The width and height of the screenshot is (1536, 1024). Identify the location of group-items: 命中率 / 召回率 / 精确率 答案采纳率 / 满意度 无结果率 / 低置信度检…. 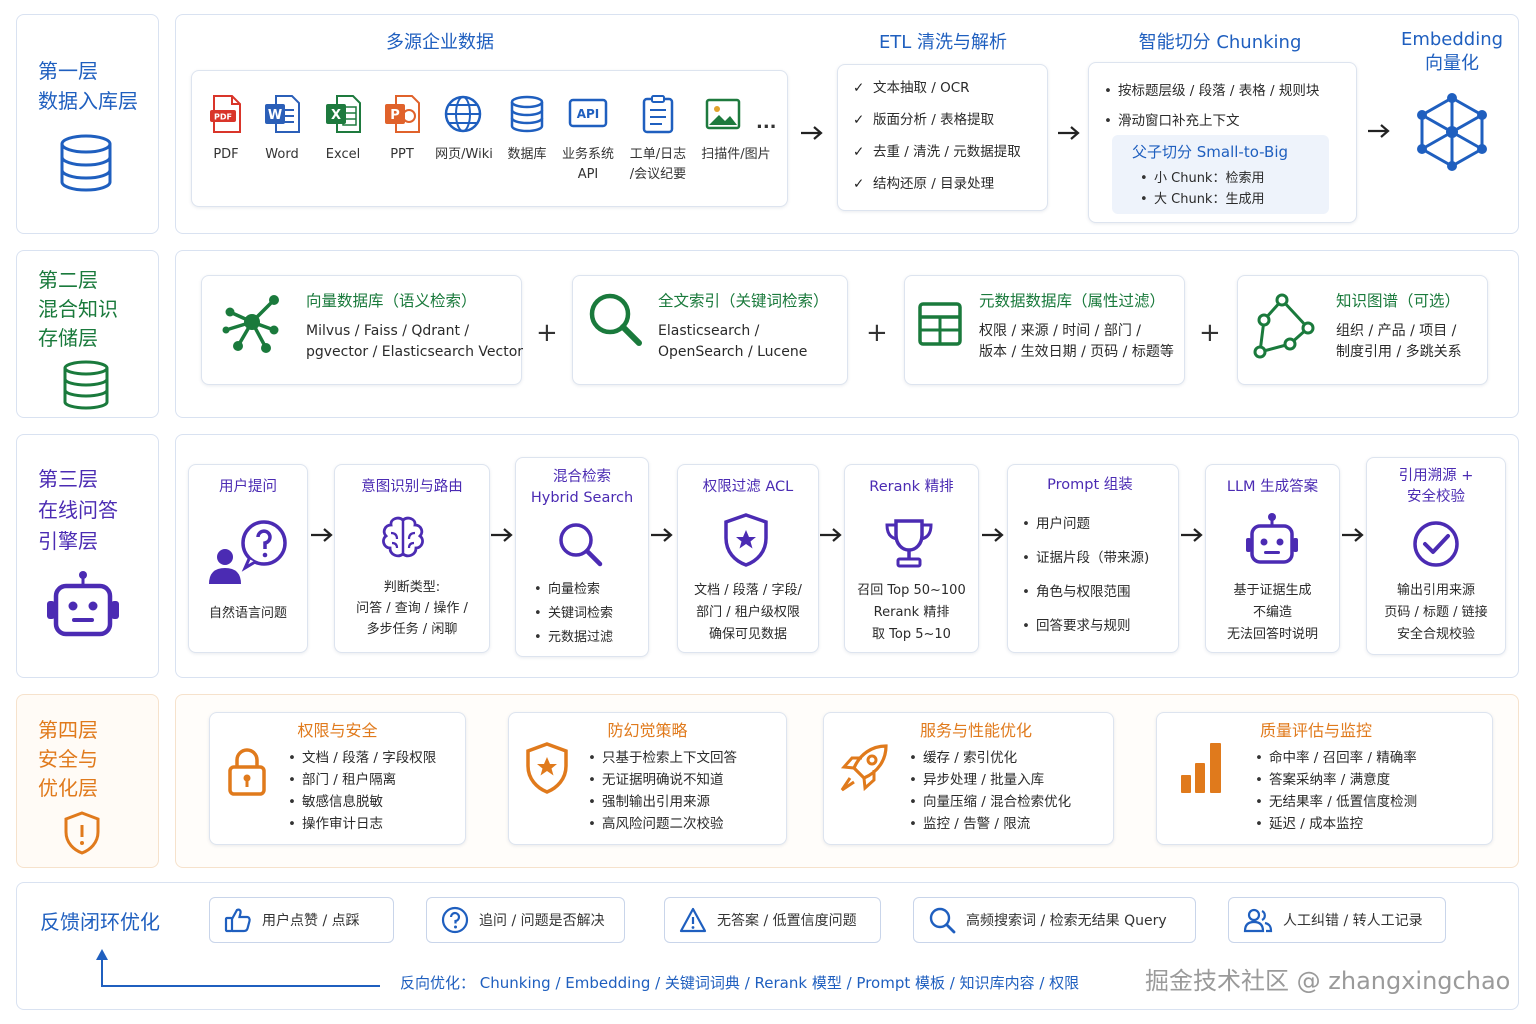
(1335, 791).